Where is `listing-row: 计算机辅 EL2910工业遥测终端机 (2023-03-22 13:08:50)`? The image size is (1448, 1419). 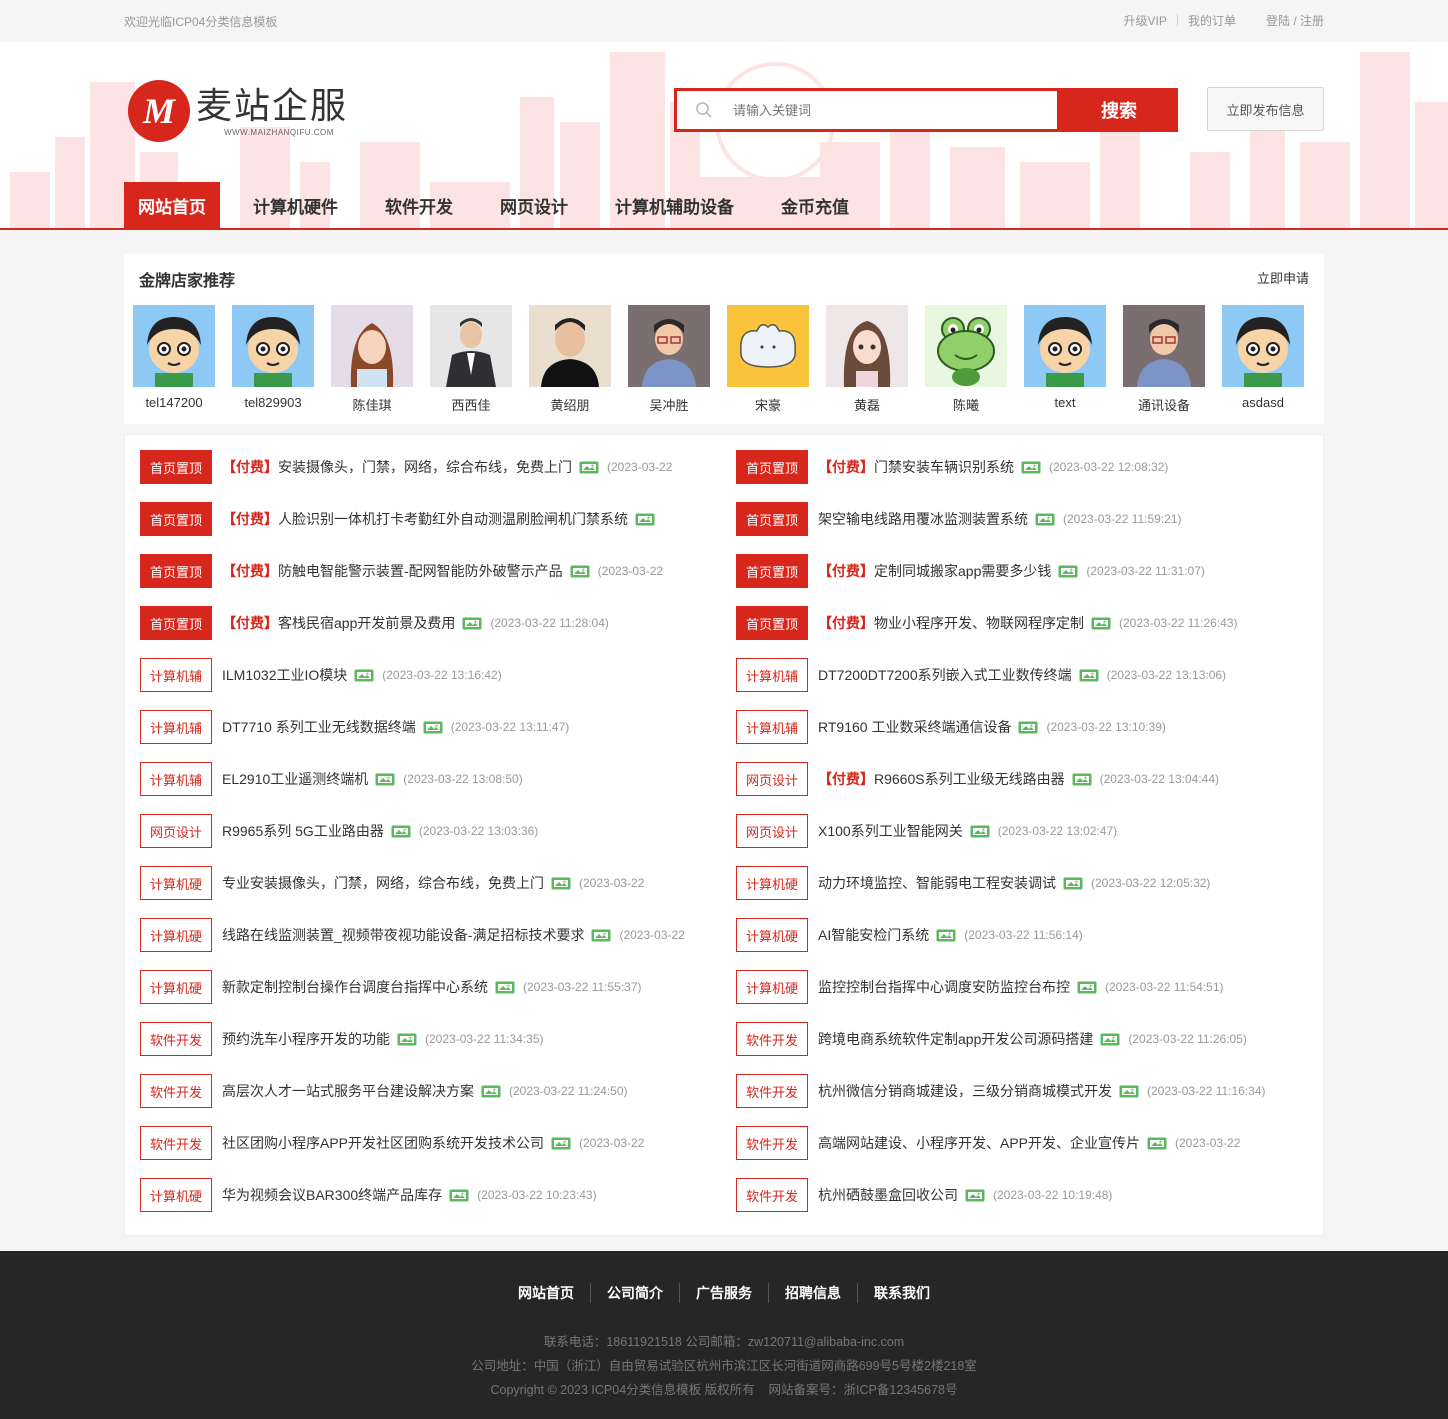
listing-row: 计算机辅 EL2910工业遥测终端机 (2023-03-22 13:08:50) is located at coordinates (331, 779).